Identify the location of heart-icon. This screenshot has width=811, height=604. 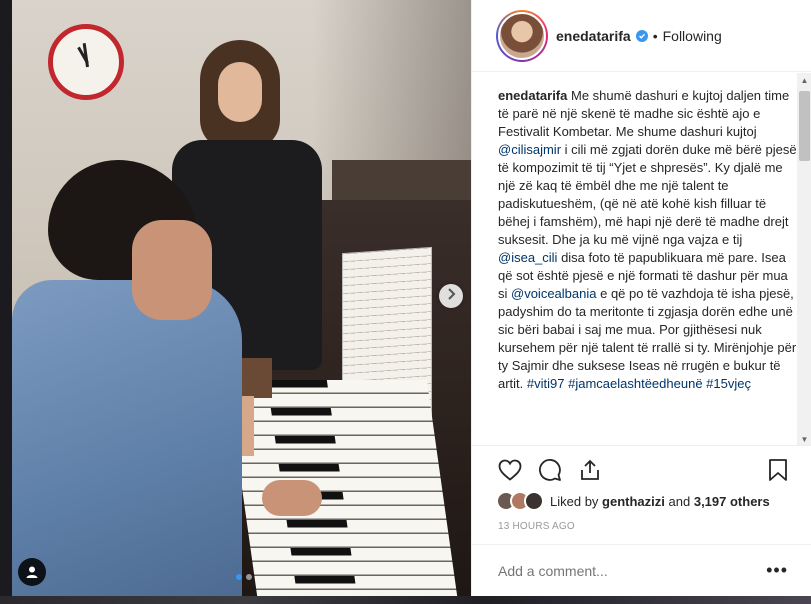
(510, 470).